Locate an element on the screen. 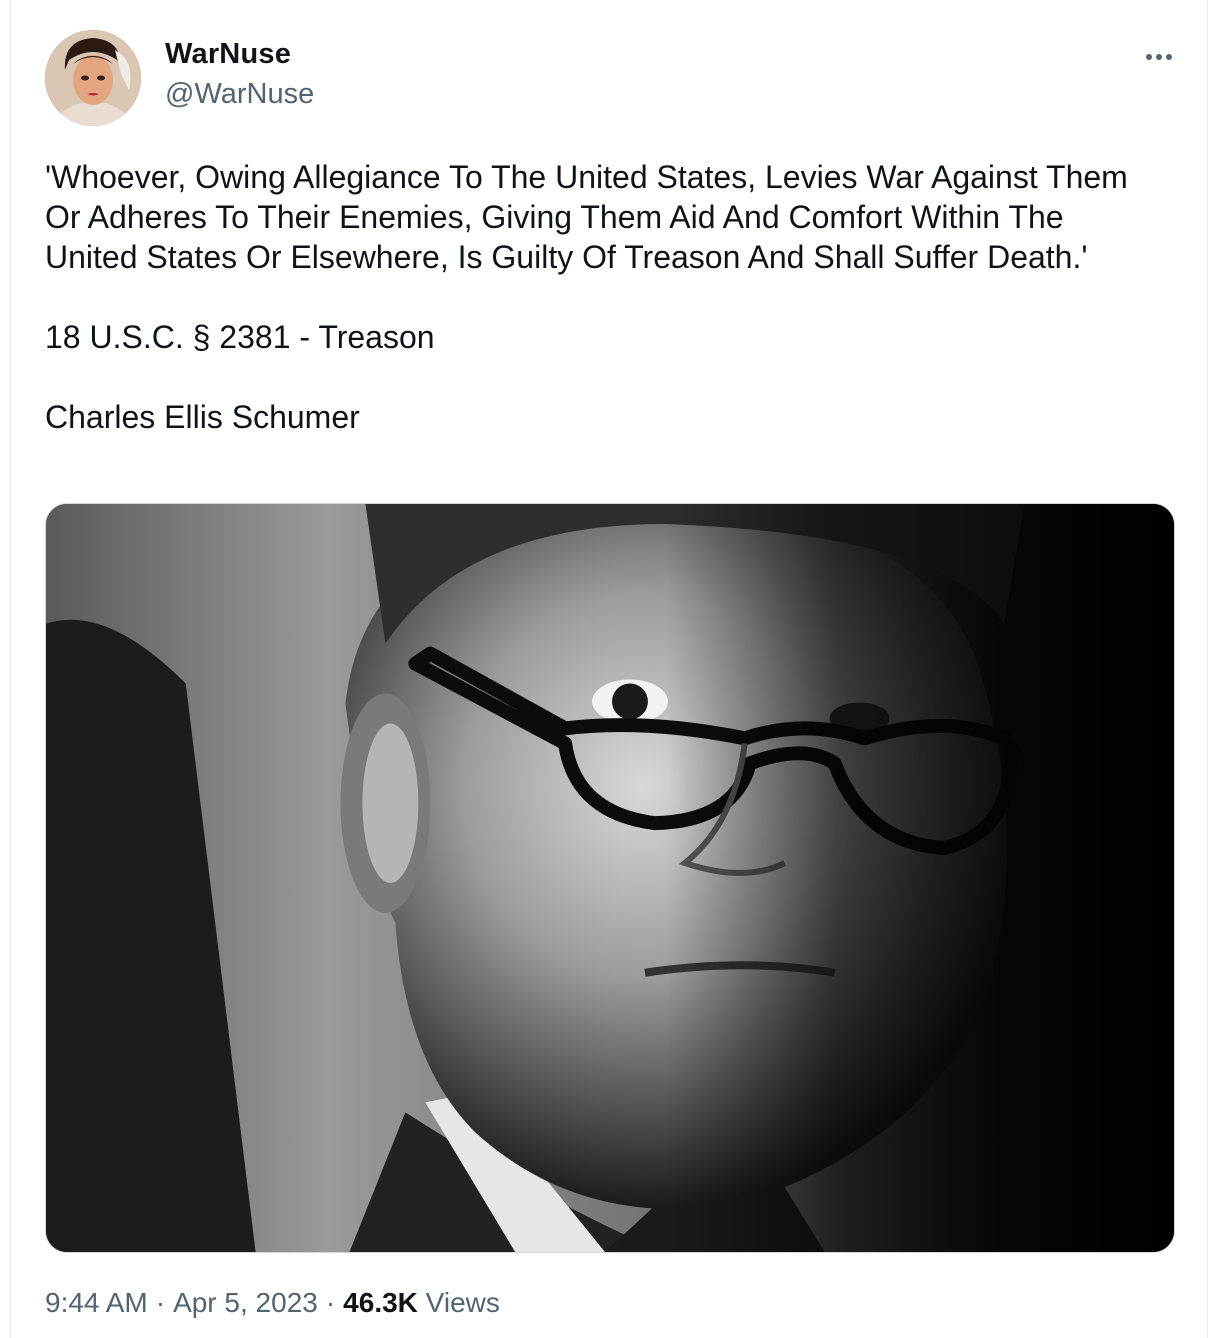  avatar is located at coordinates (93, 78).